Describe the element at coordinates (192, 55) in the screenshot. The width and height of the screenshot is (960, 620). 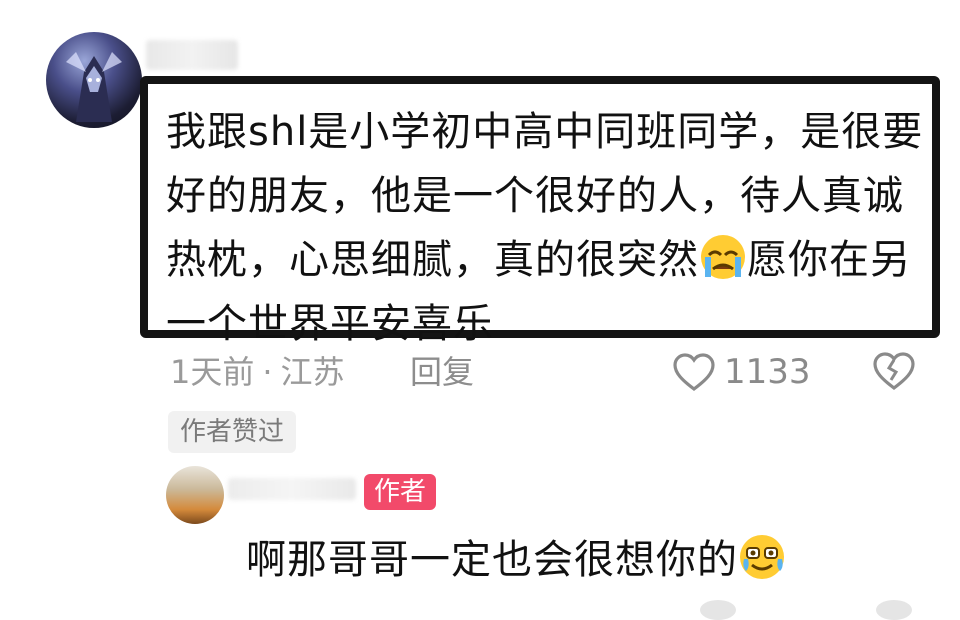
I see `commenter-name-blurred` at that location.